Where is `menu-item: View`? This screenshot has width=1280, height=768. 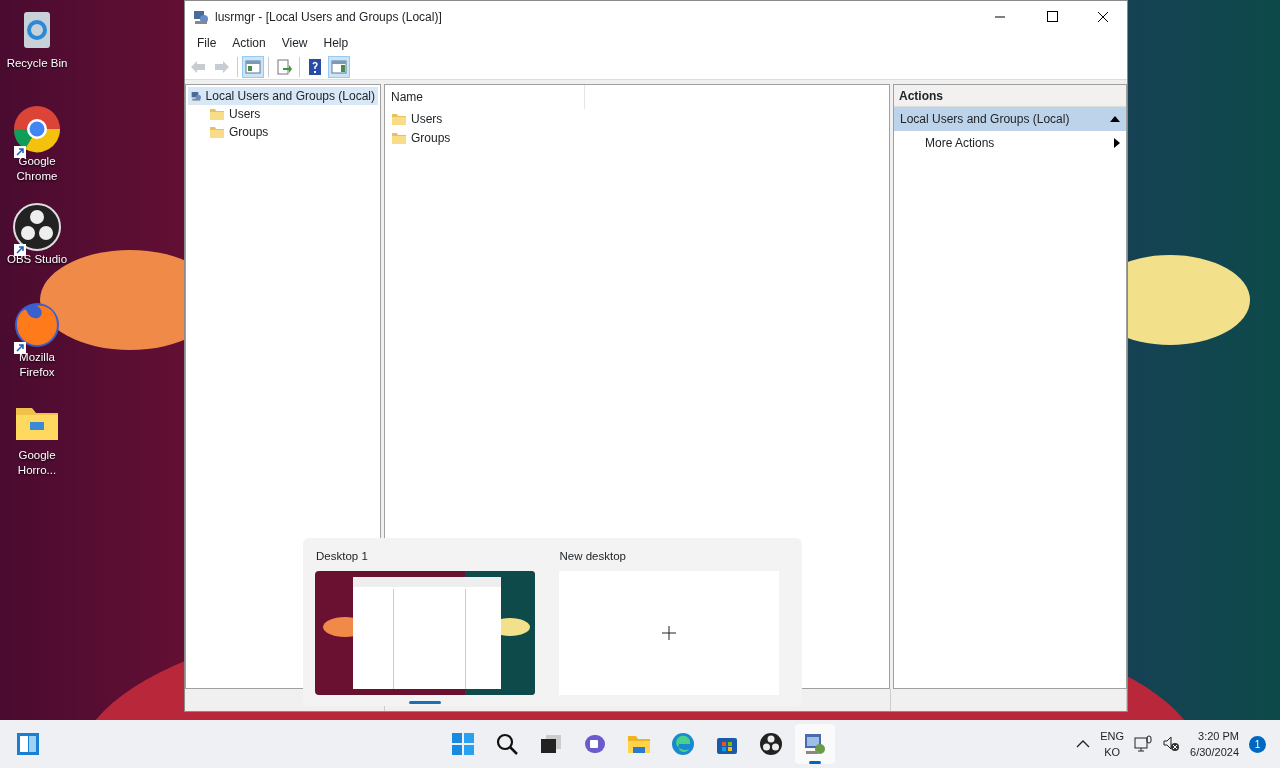 menu-item: View is located at coordinates (294, 43).